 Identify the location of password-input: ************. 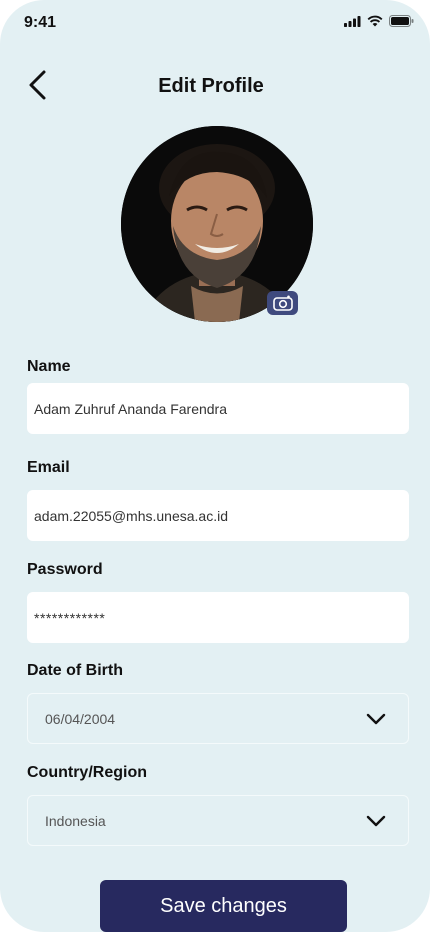
(218, 617).